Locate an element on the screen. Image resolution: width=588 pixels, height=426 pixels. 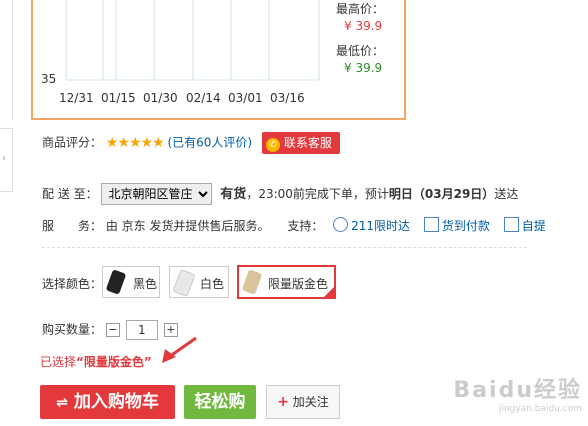
x-tick-label: 12/31 is located at coordinates (76, 98).